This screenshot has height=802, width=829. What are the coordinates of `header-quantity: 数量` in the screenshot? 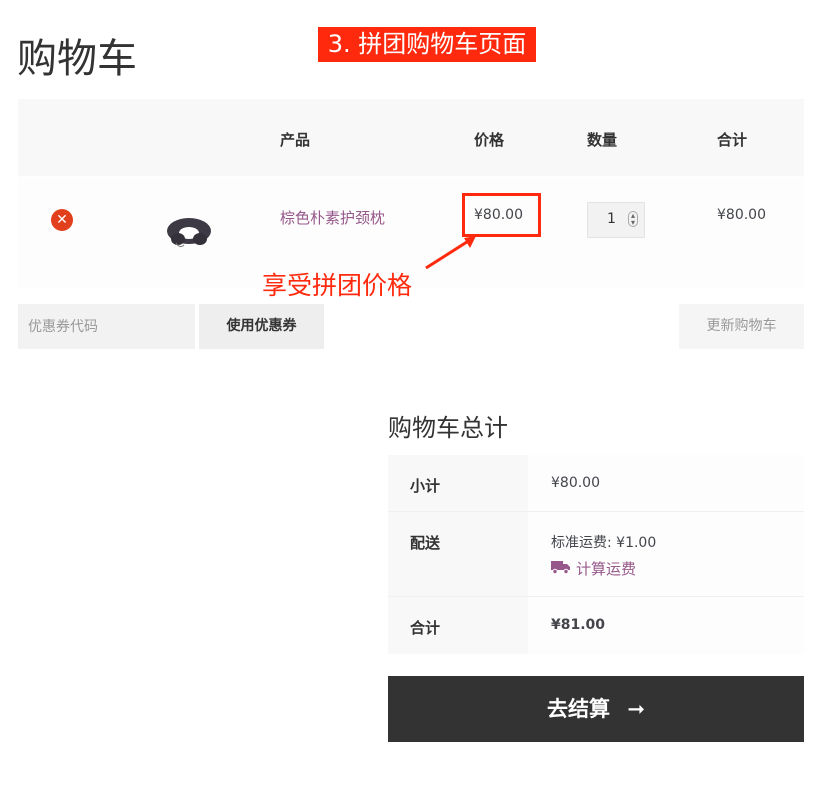 It's located at (602, 140).